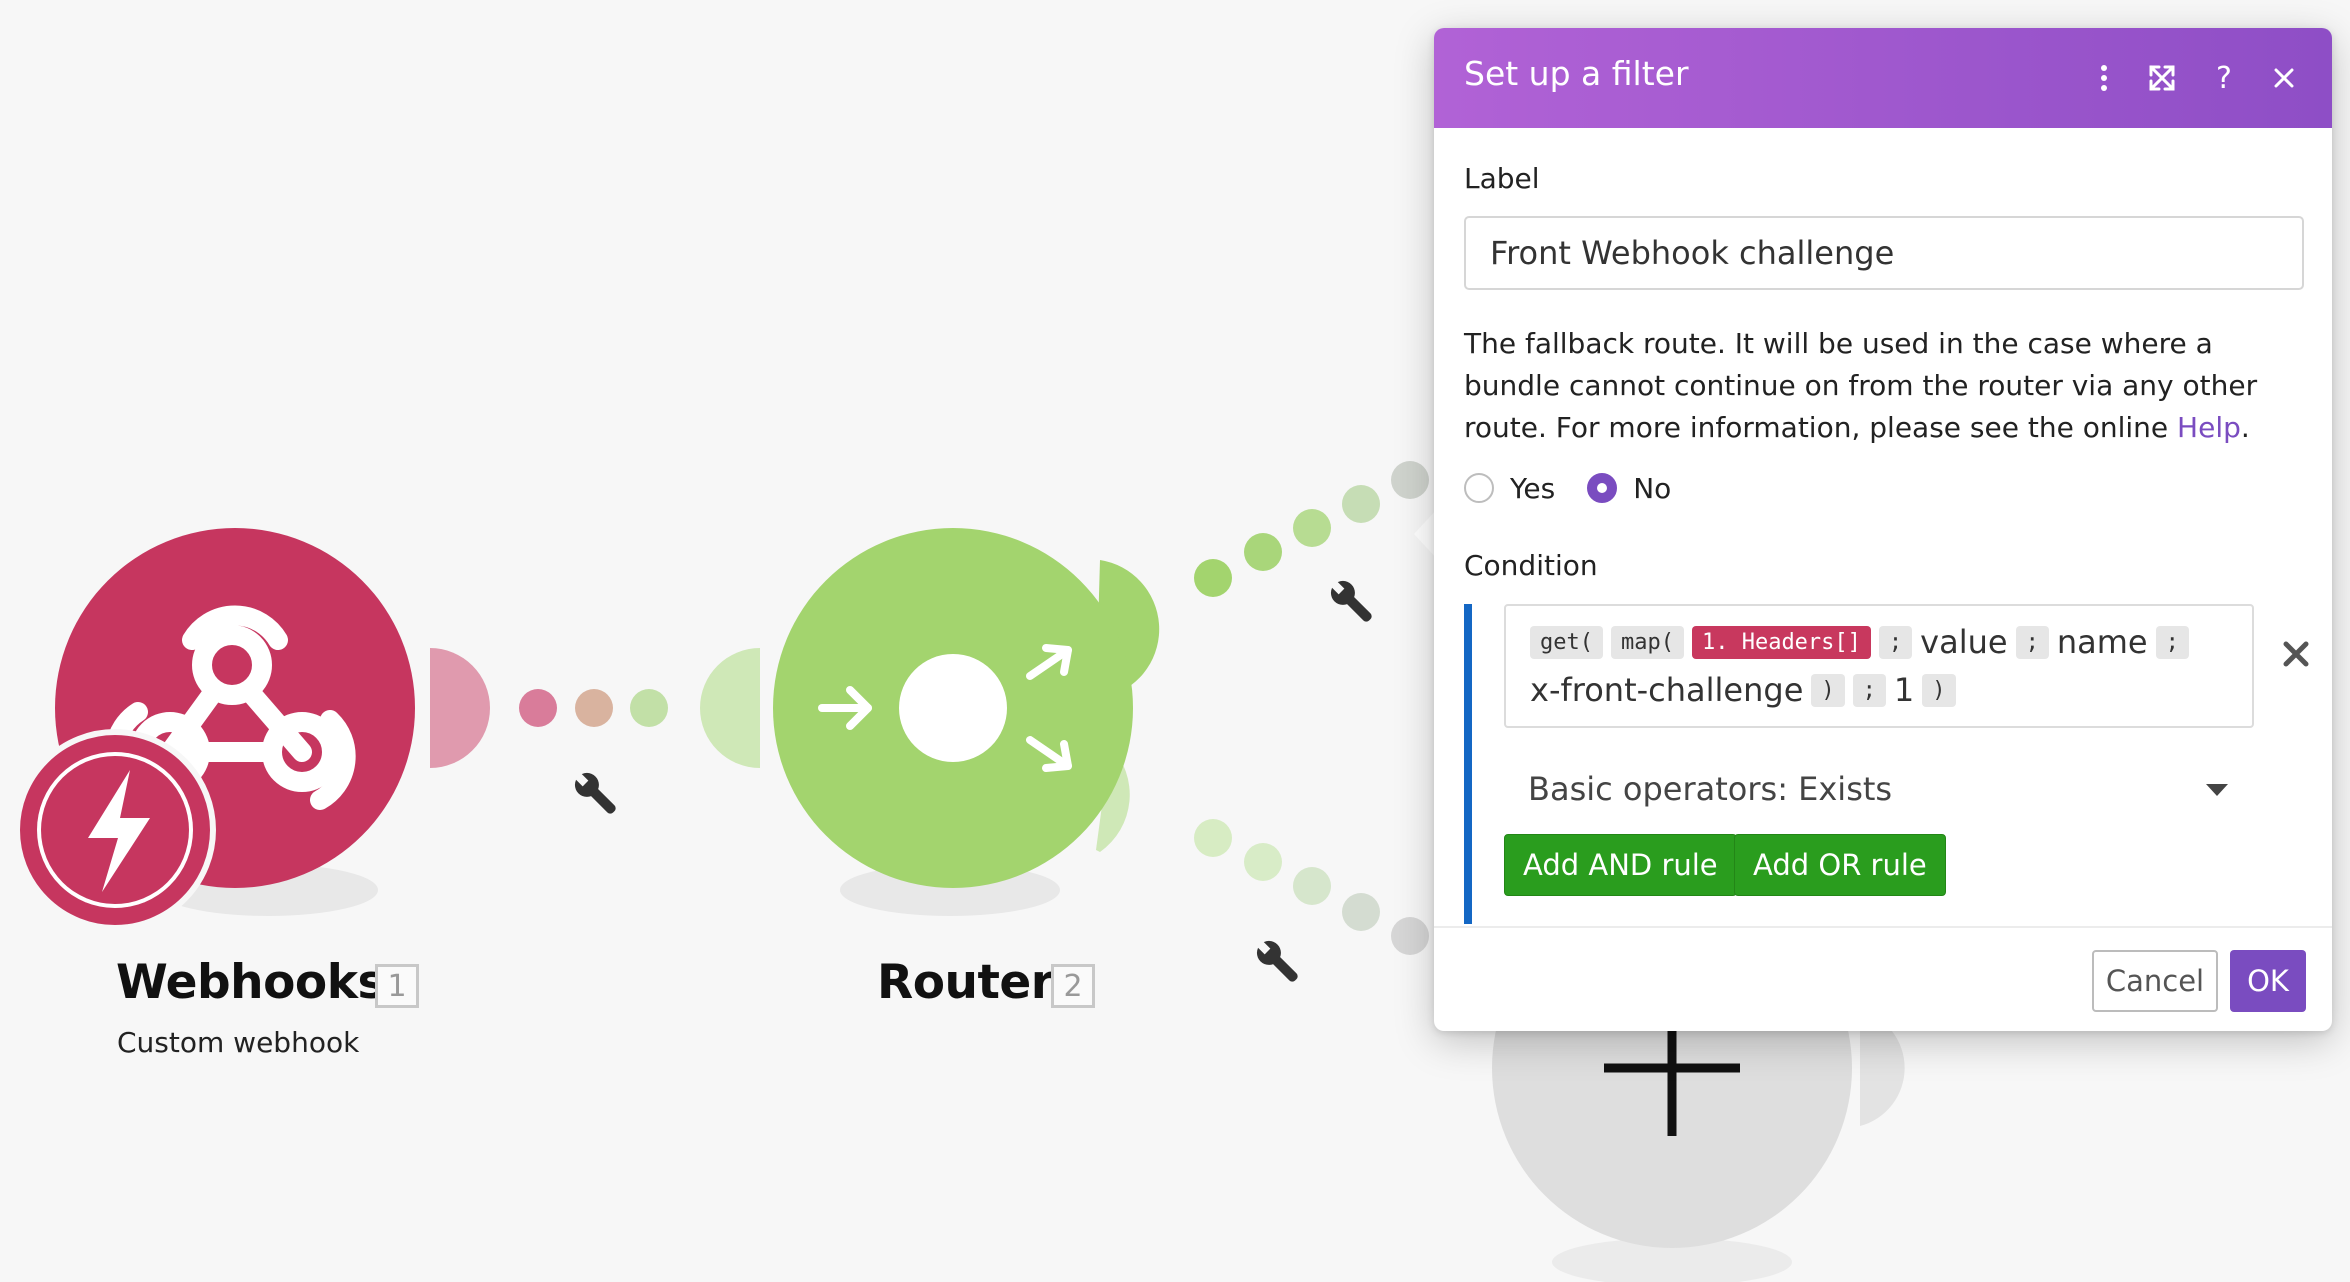  What do you see at coordinates (1629, 488) in the screenshot?
I see `fallback-no-option: No` at bounding box center [1629, 488].